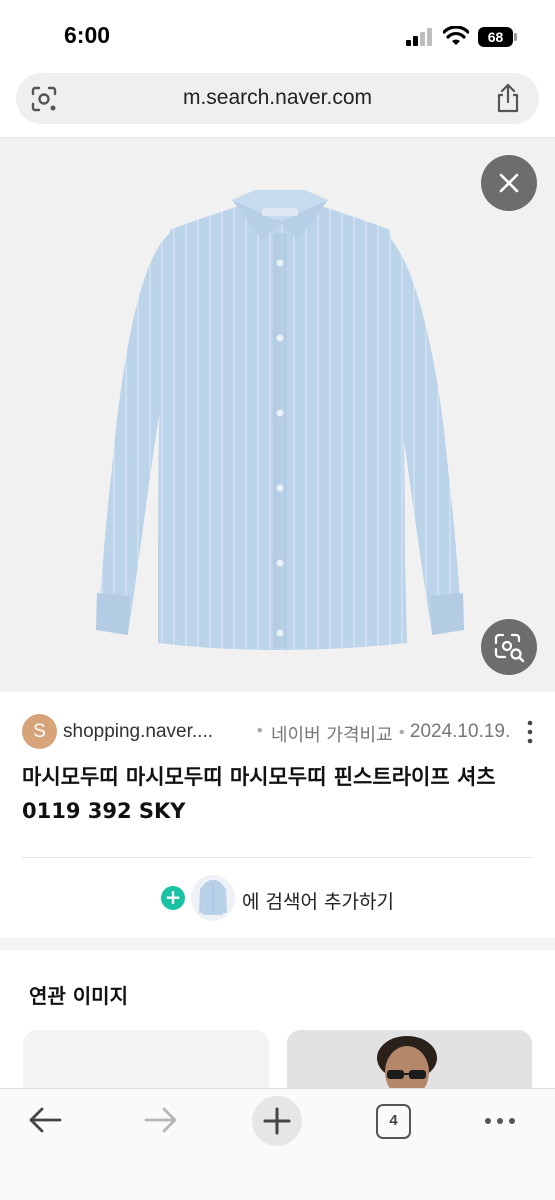 The height and width of the screenshot is (1200, 555). I want to click on source-date: • 2024.10.19., so click(454, 732).